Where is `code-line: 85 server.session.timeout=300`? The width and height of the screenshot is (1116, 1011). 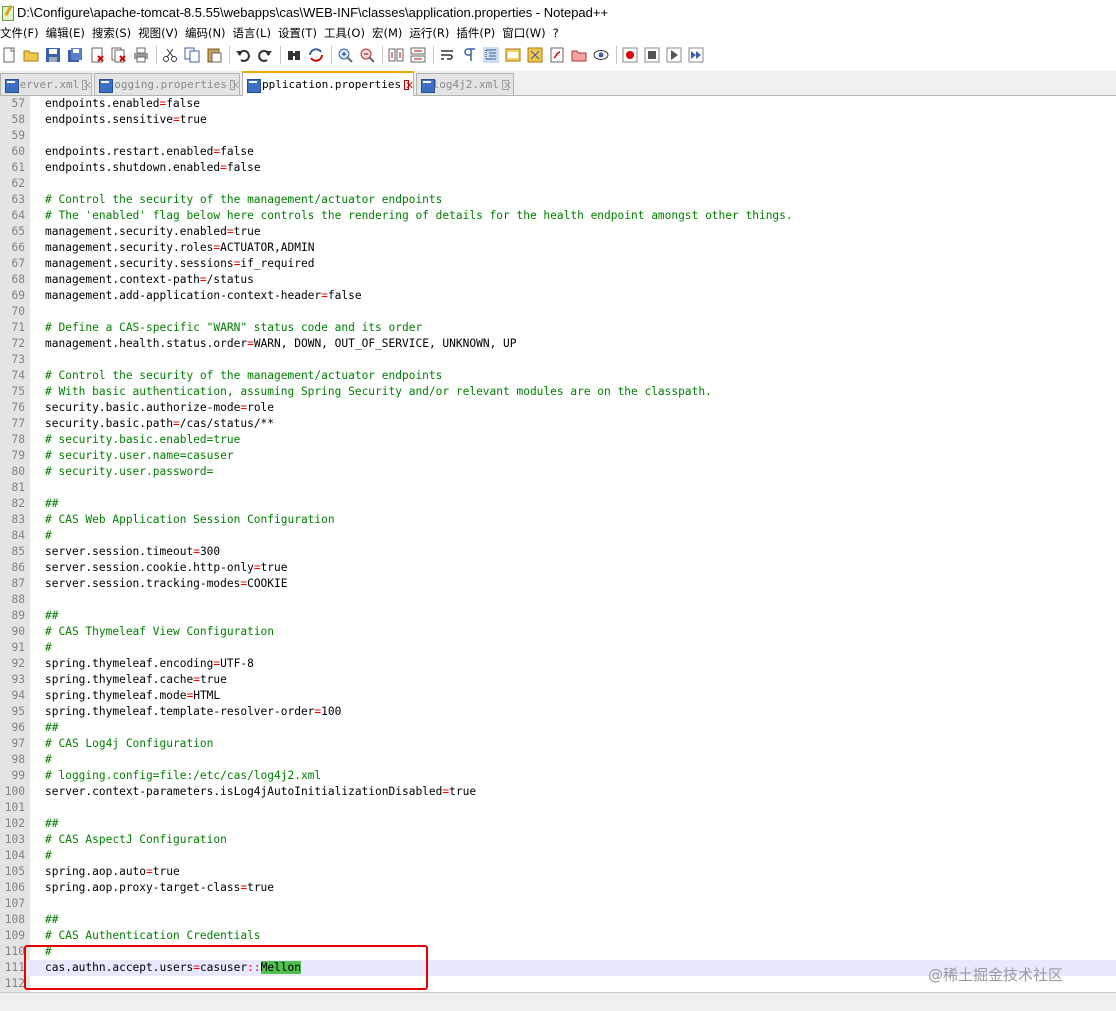 code-line: 85 server.session.timeout=300 is located at coordinates (558, 552).